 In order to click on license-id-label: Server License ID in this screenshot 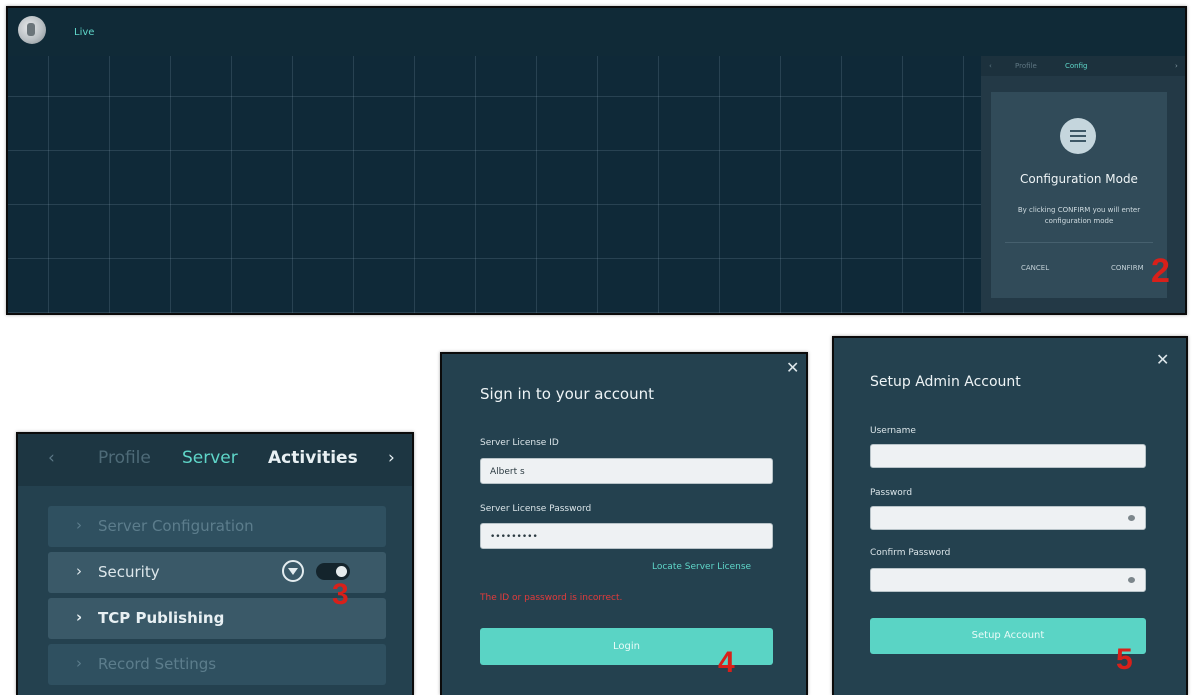, I will do `click(519, 443)`.